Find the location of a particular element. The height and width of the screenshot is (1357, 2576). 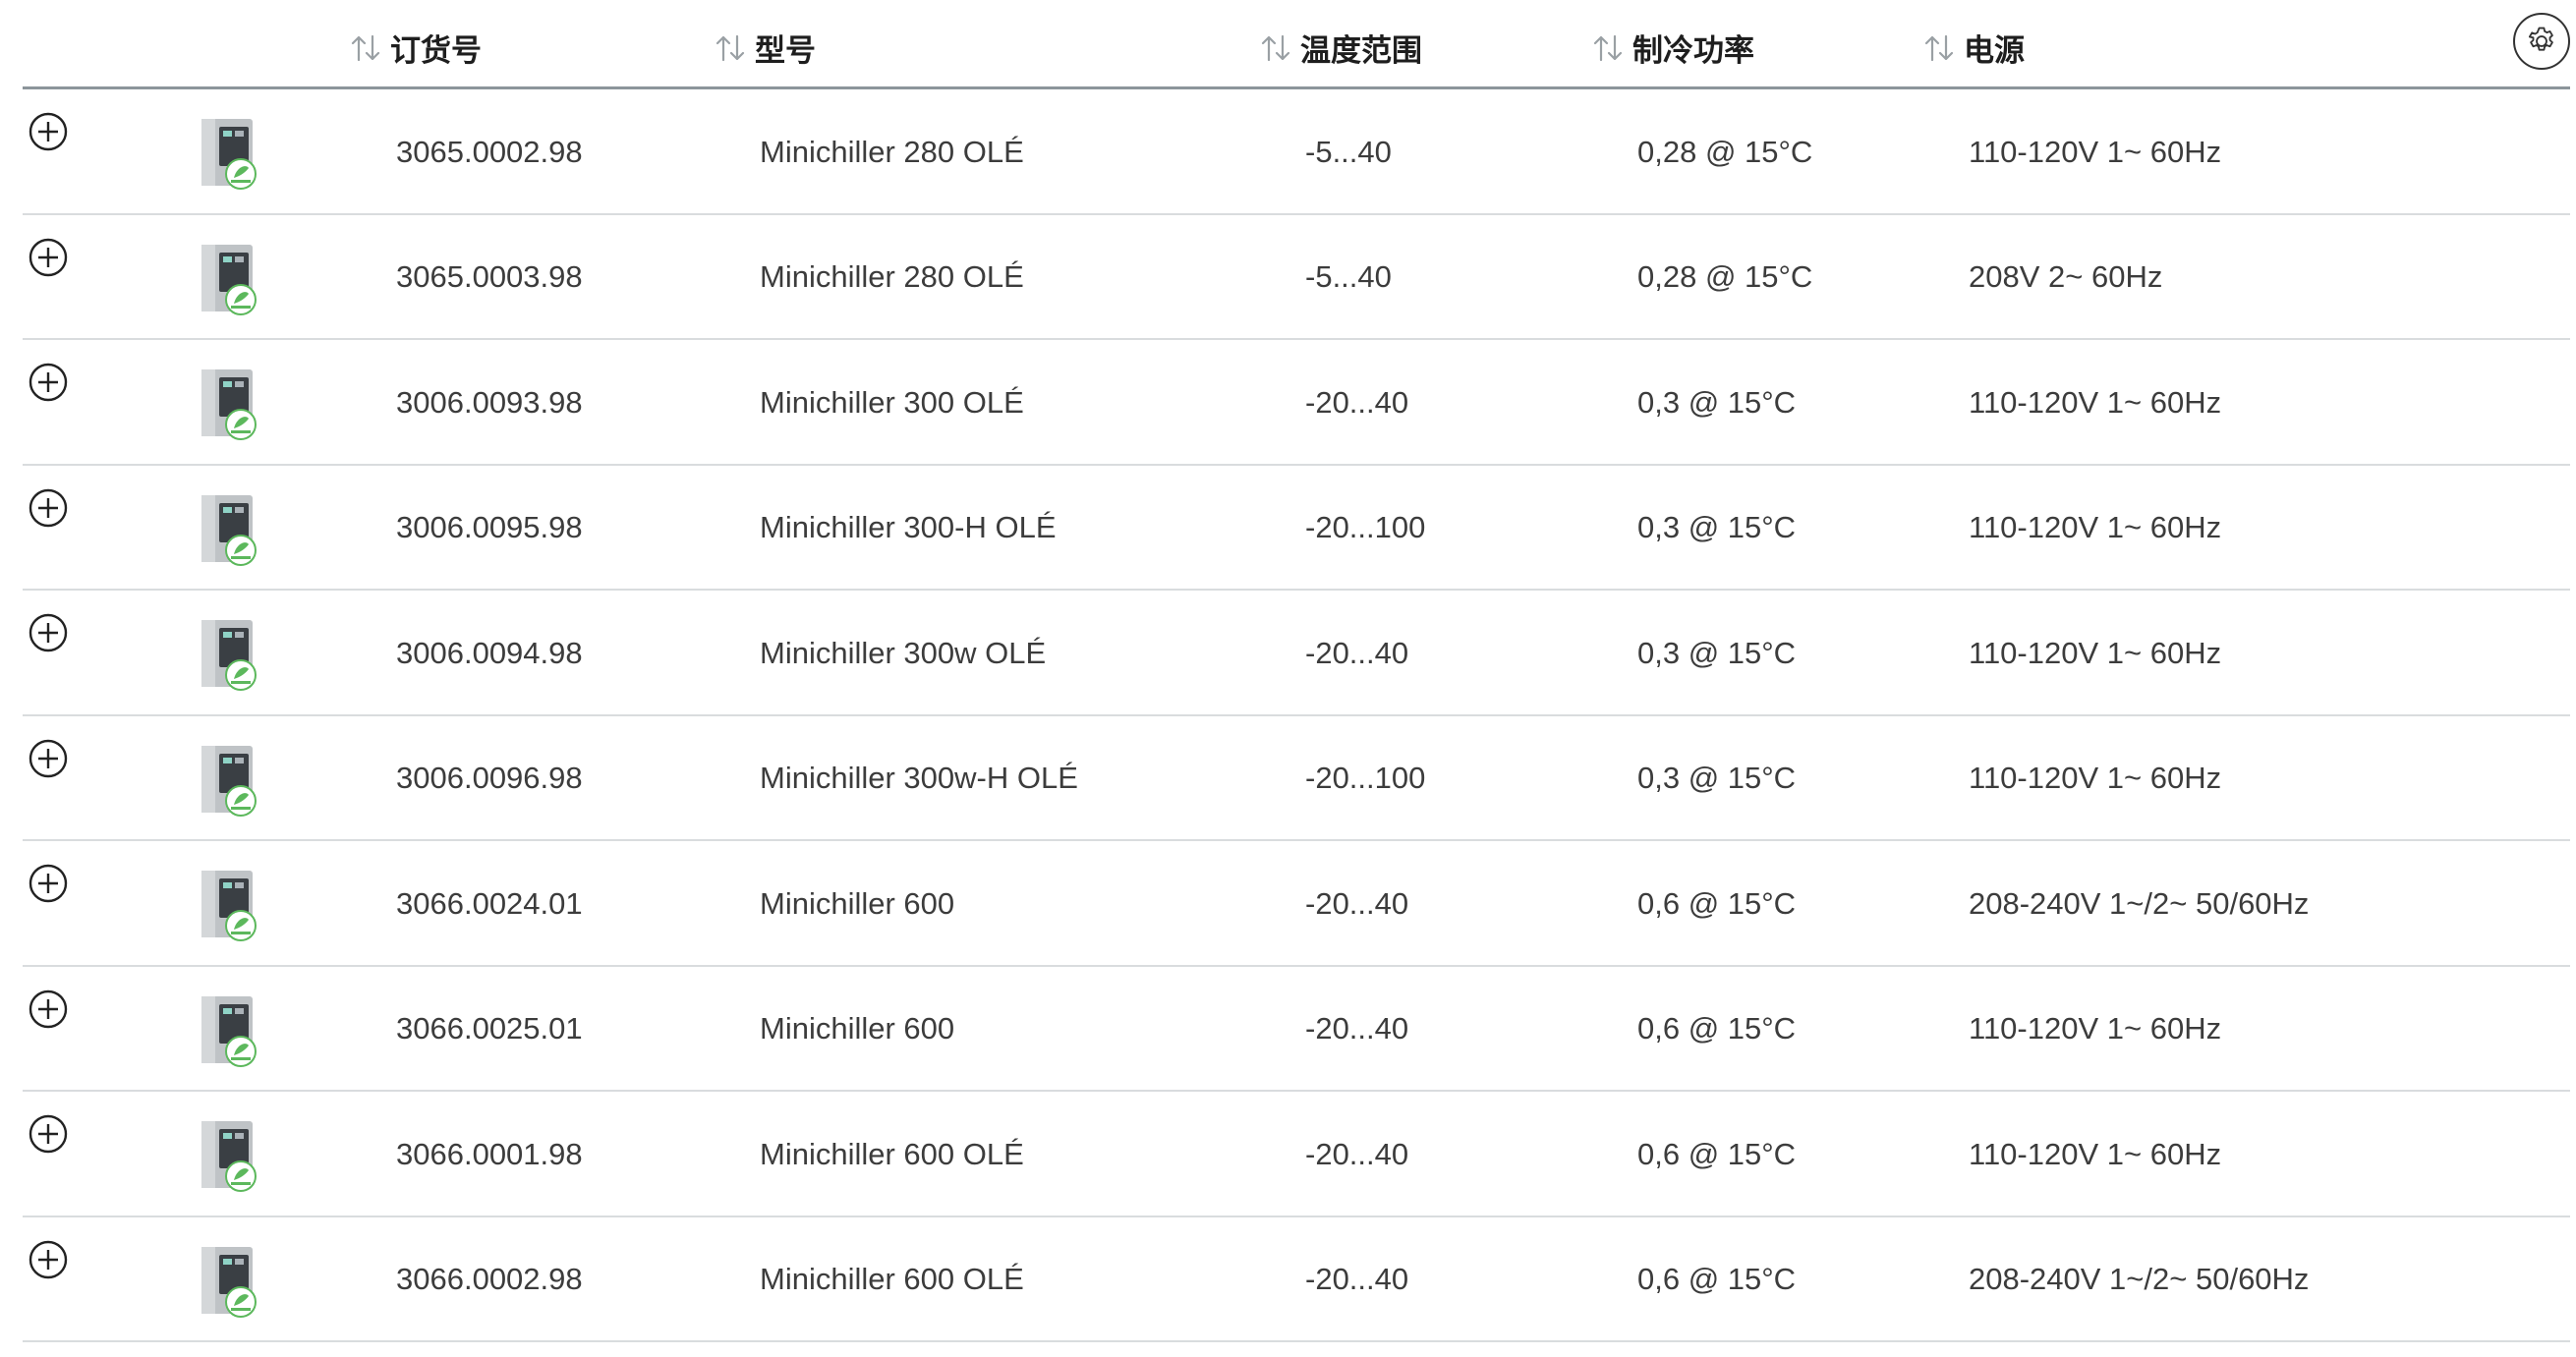

table-settings-button is located at coordinates (2541, 41).